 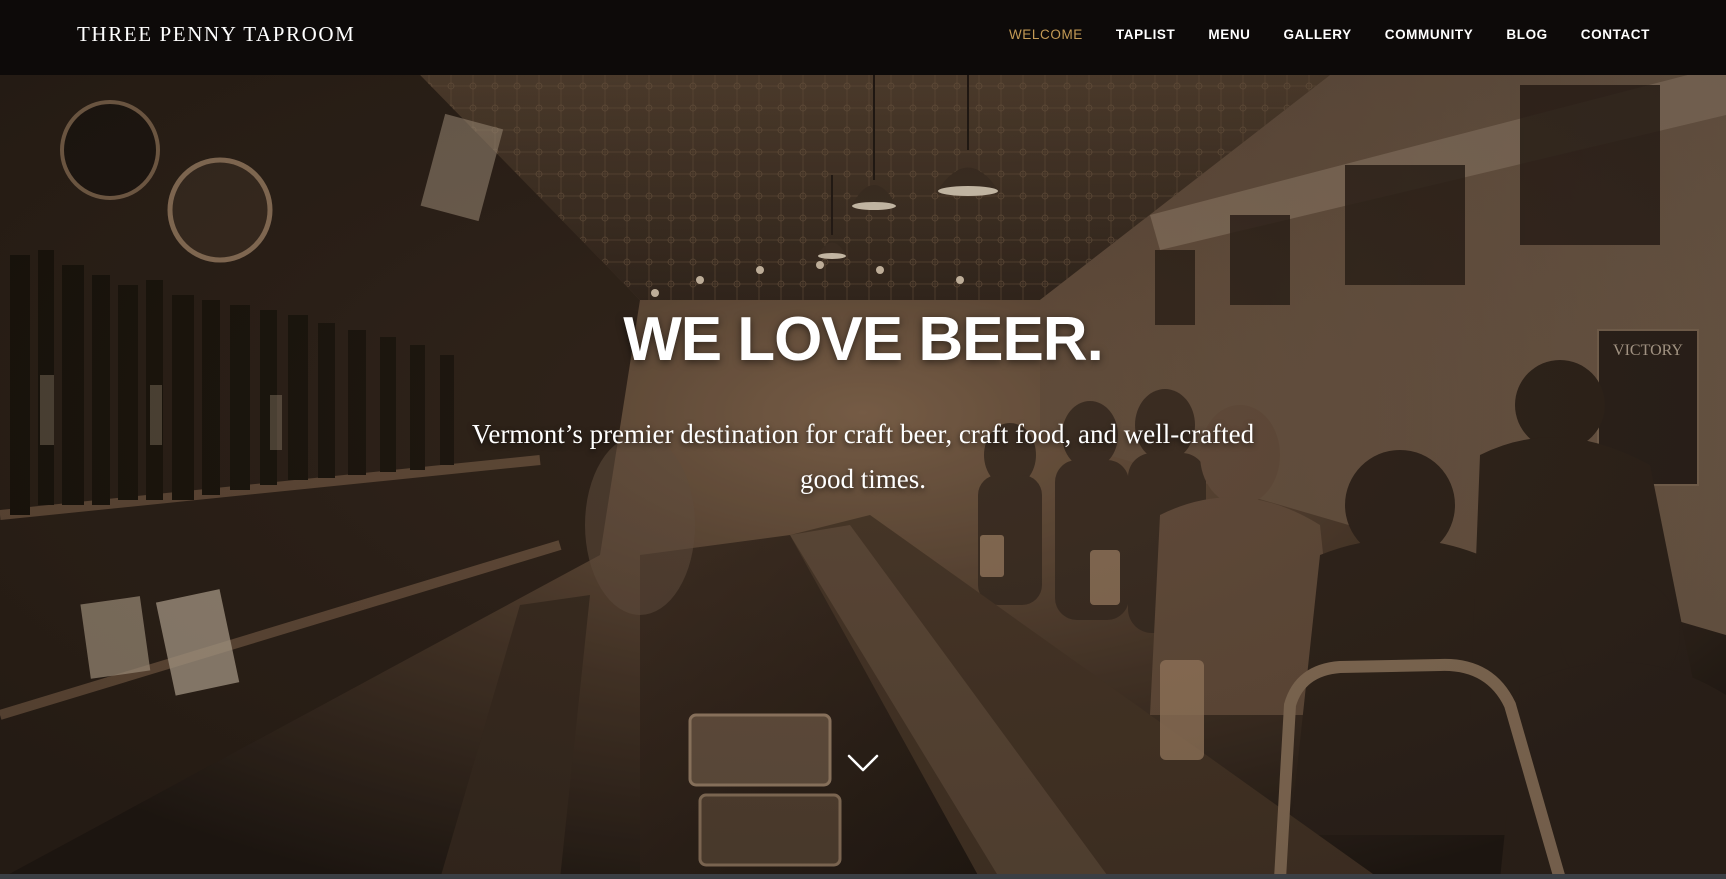 I want to click on nav-item-menu: MENU, so click(x=1229, y=34).